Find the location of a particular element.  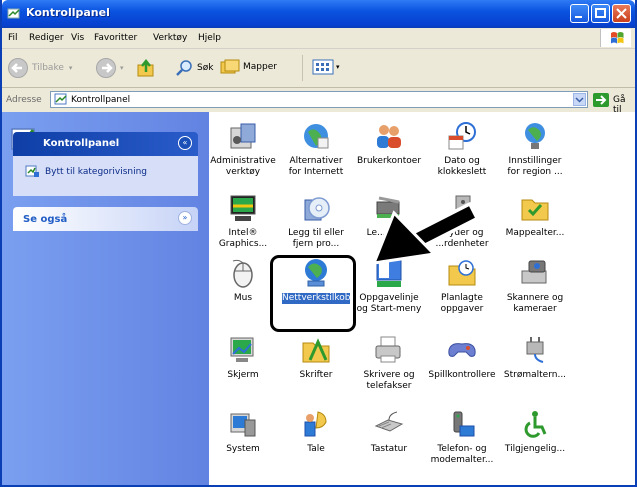

item-user-accounts: Brukerkontoer is located at coordinates (389, 143).